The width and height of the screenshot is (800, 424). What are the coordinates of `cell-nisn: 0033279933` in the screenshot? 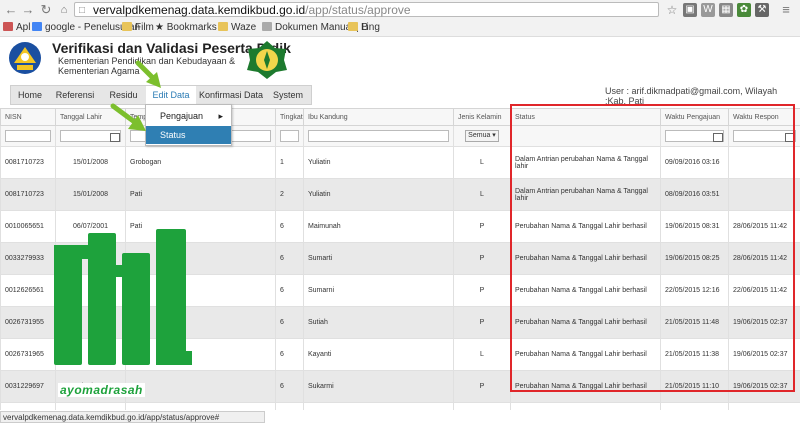 It's located at (28, 259).